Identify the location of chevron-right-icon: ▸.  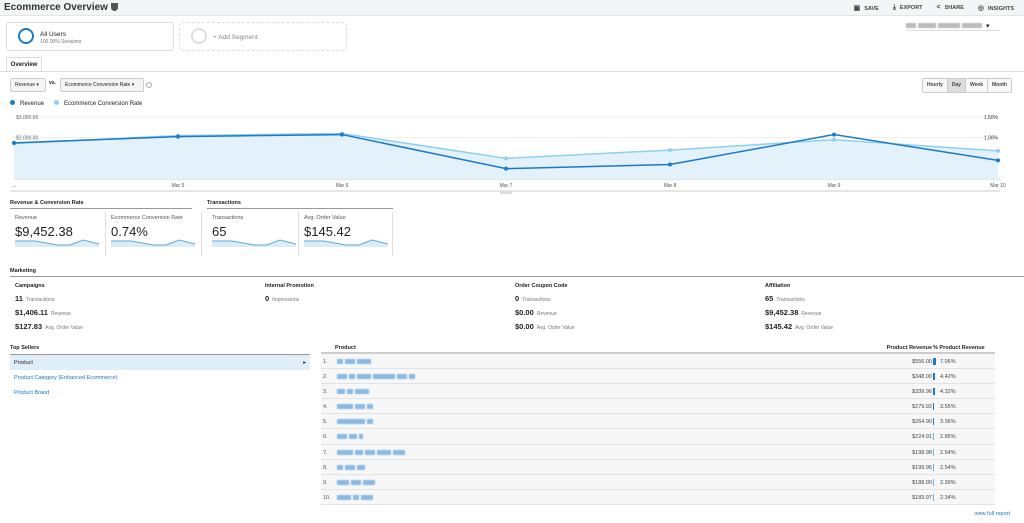
(304, 363).